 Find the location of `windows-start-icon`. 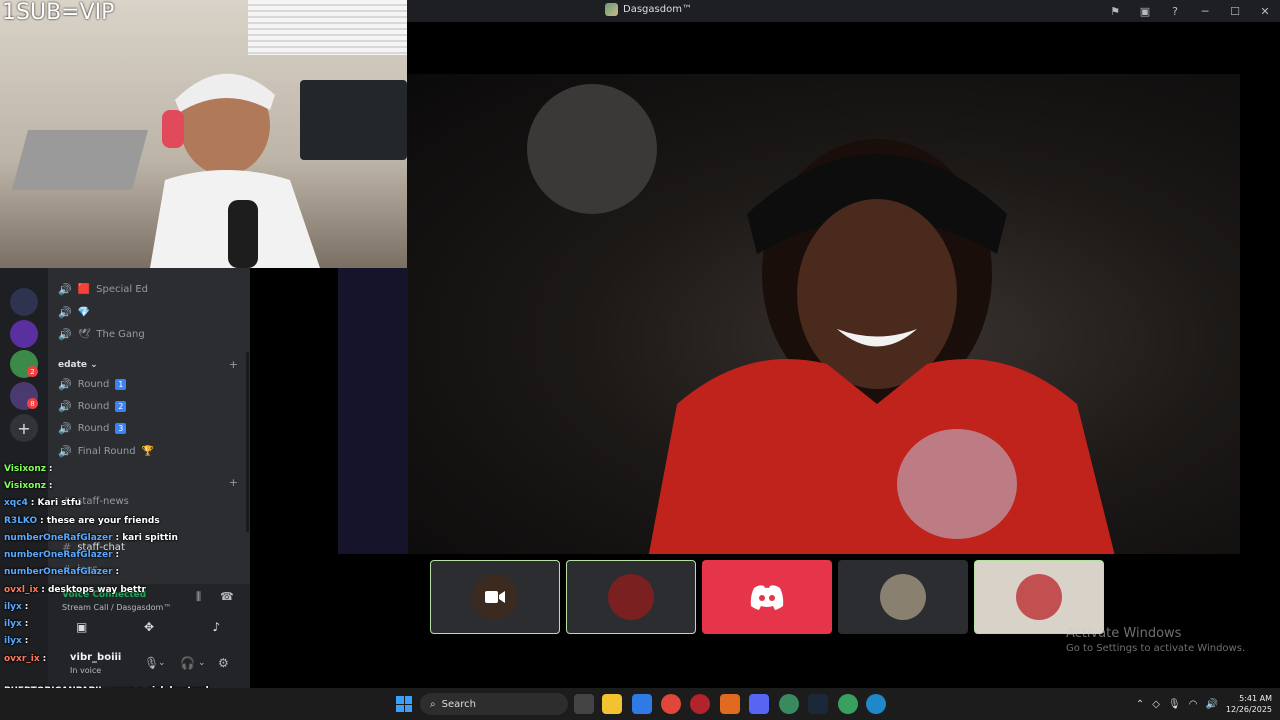

windows-start-icon is located at coordinates (404, 704).